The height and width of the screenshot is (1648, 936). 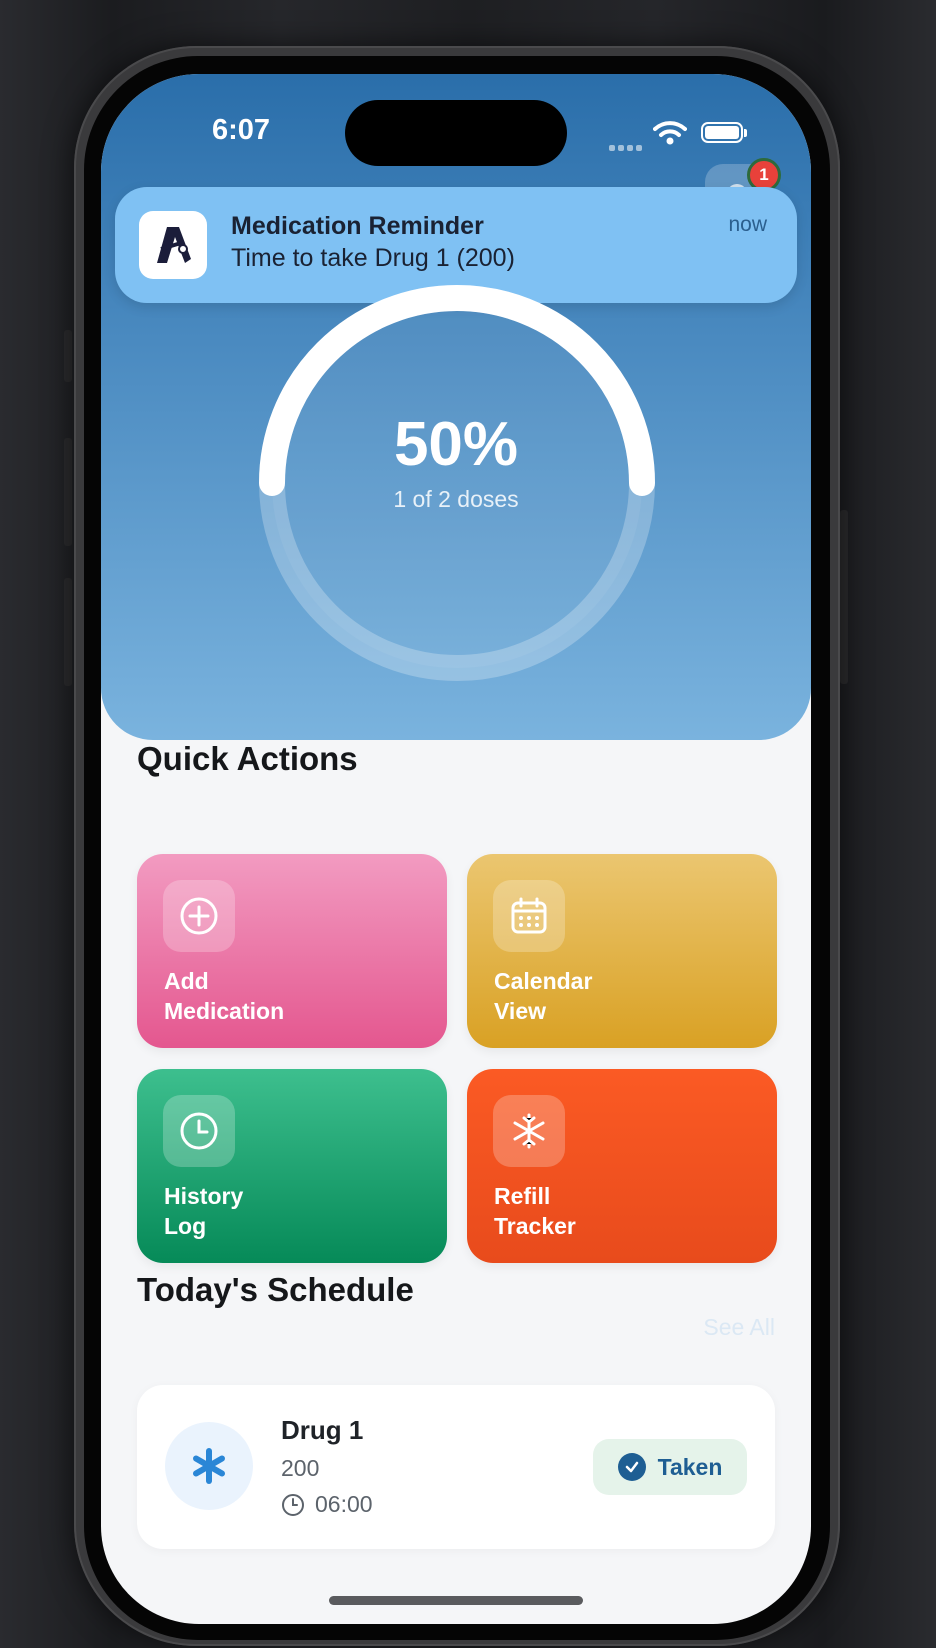 I want to click on action-button, so click(x=68, y=356).